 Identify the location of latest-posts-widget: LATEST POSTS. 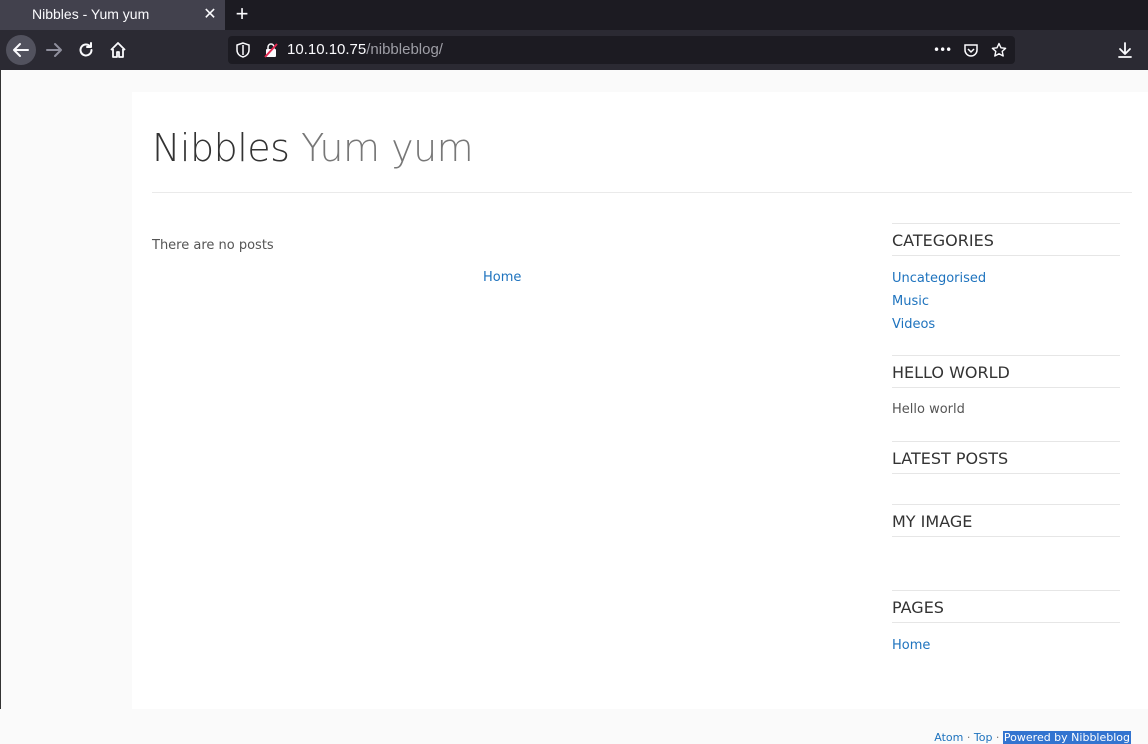
(1006, 457).